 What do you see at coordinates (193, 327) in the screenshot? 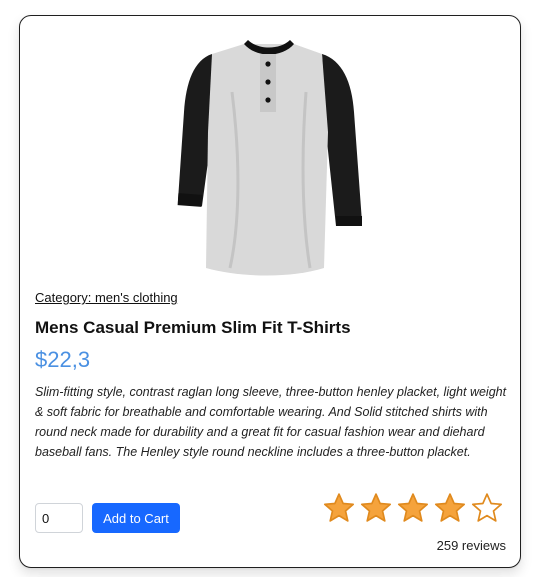
I see `product-title: Mens Casual Premium Slim Fit T-Shirts` at bounding box center [193, 327].